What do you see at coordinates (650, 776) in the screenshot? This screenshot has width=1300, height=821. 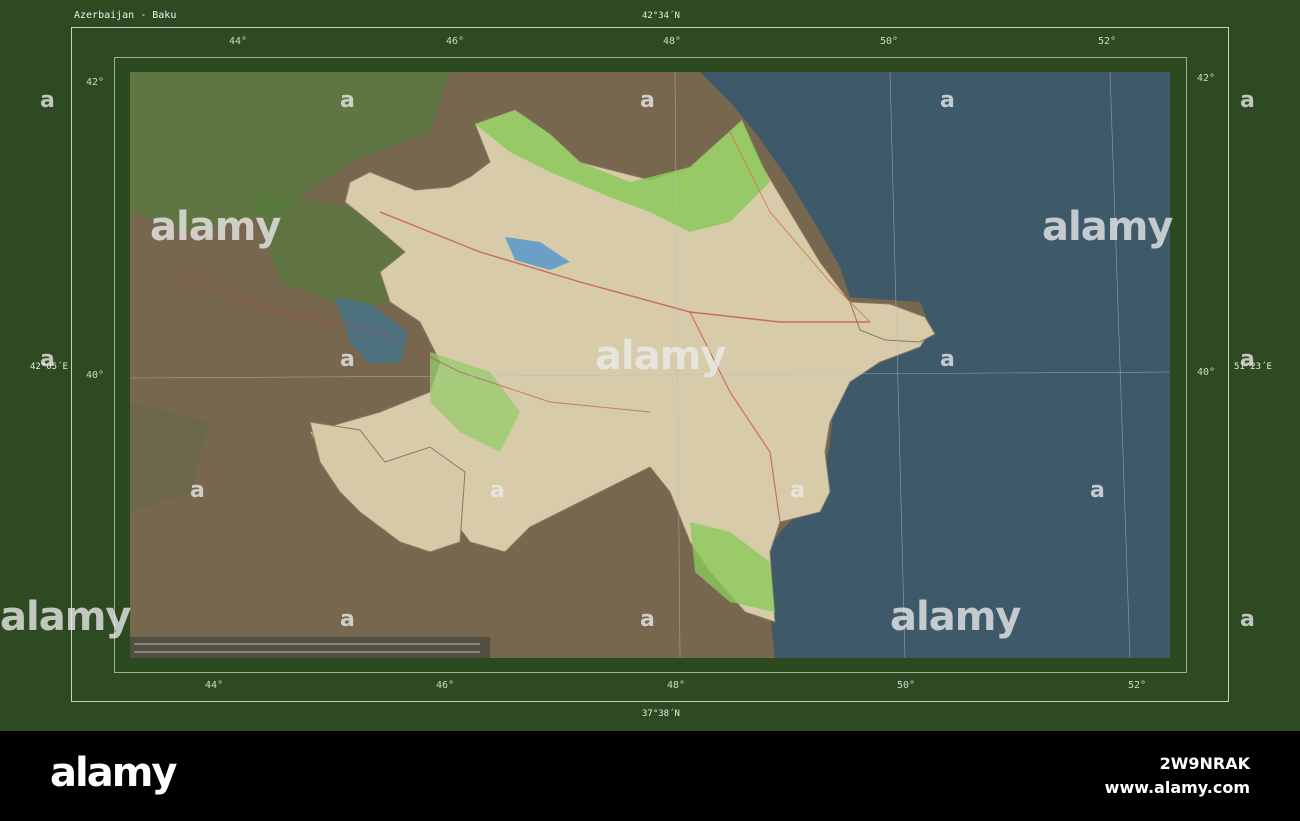 I see `footer-bar` at bounding box center [650, 776].